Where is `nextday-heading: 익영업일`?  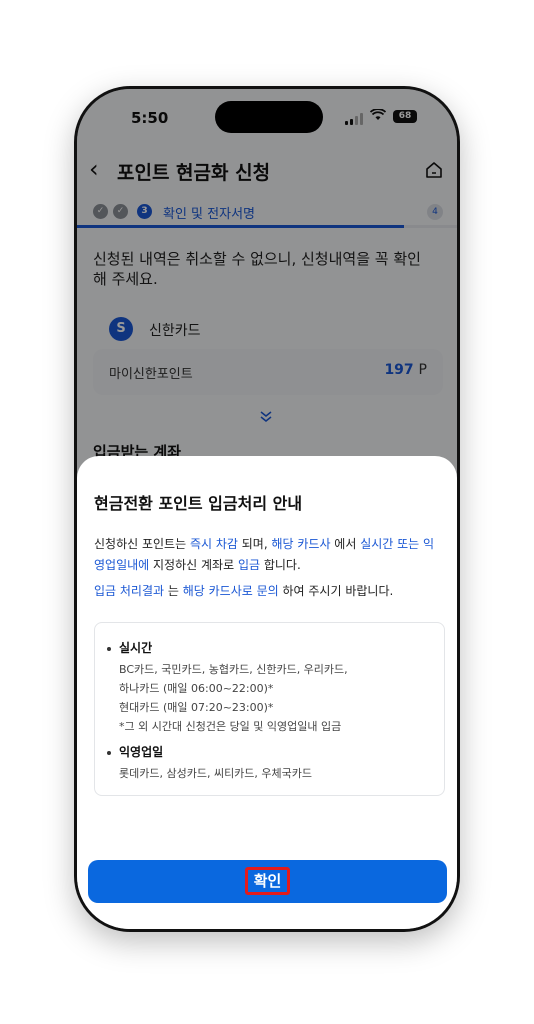
nextday-heading: 익영업일 is located at coordinates (135, 751).